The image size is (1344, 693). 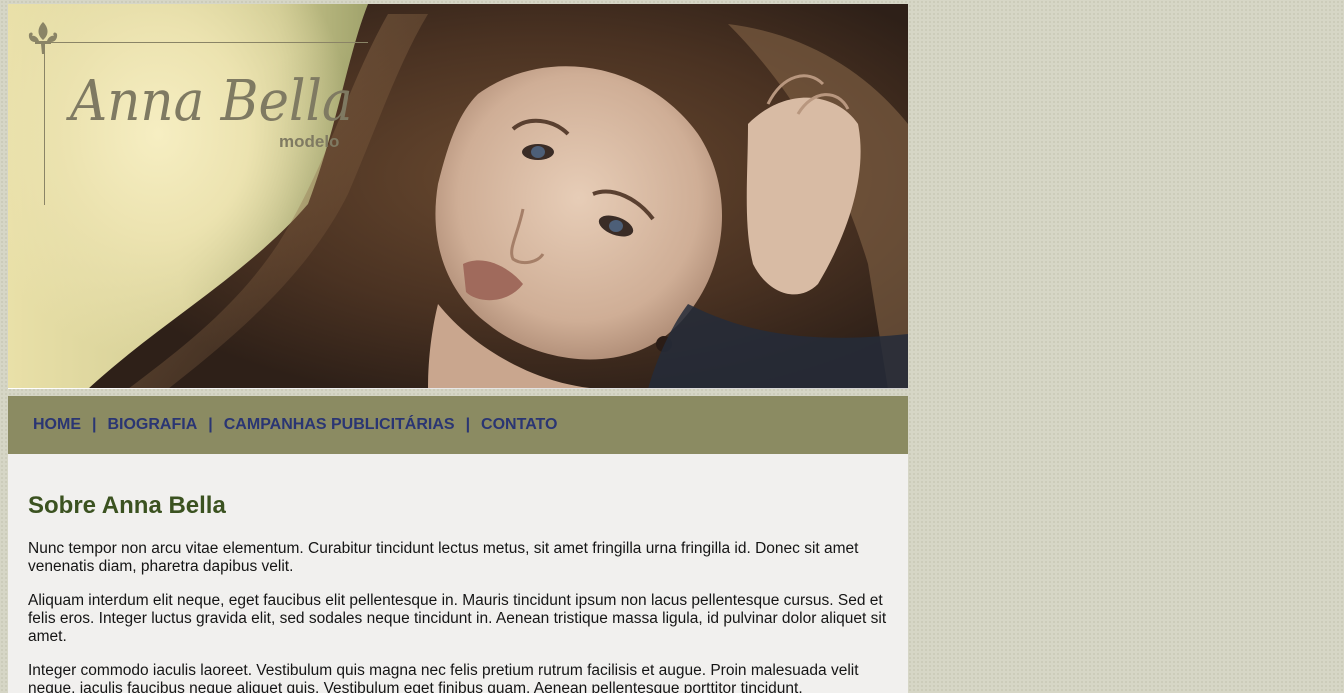 I want to click on page-title: Sobre Anna Bella, so click(x=127, y=505).